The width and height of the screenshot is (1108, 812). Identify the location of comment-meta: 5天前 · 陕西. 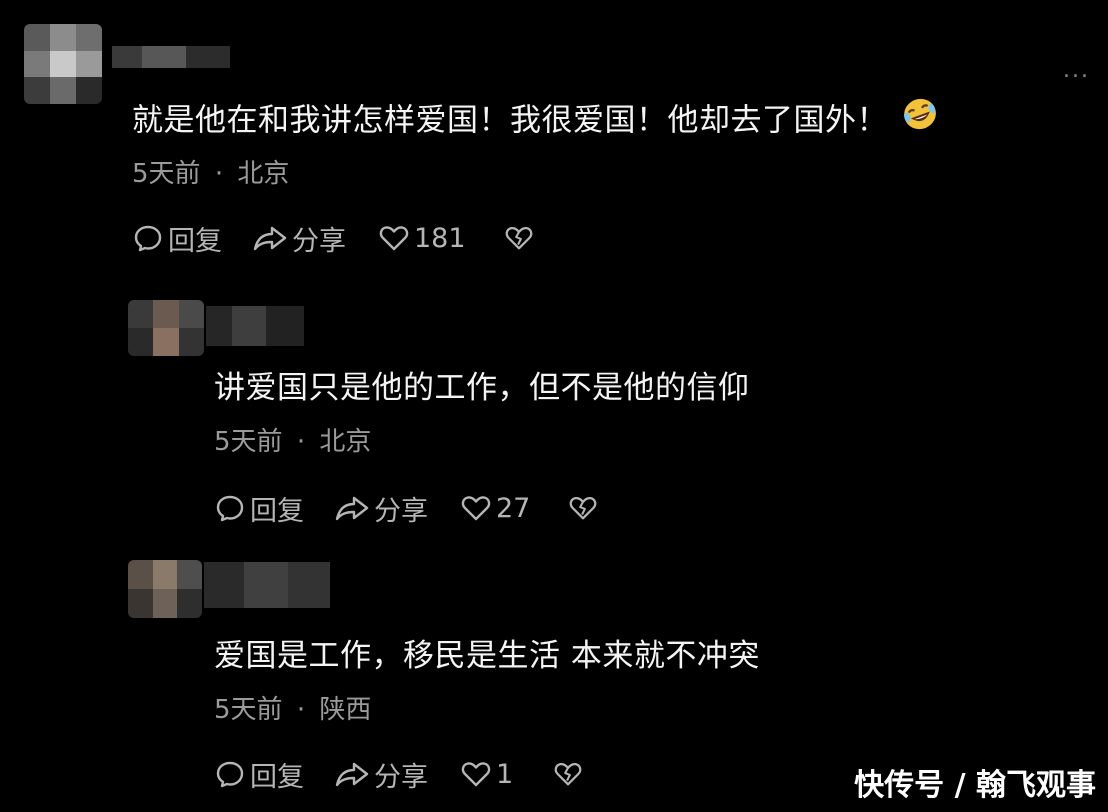
(292, 710).